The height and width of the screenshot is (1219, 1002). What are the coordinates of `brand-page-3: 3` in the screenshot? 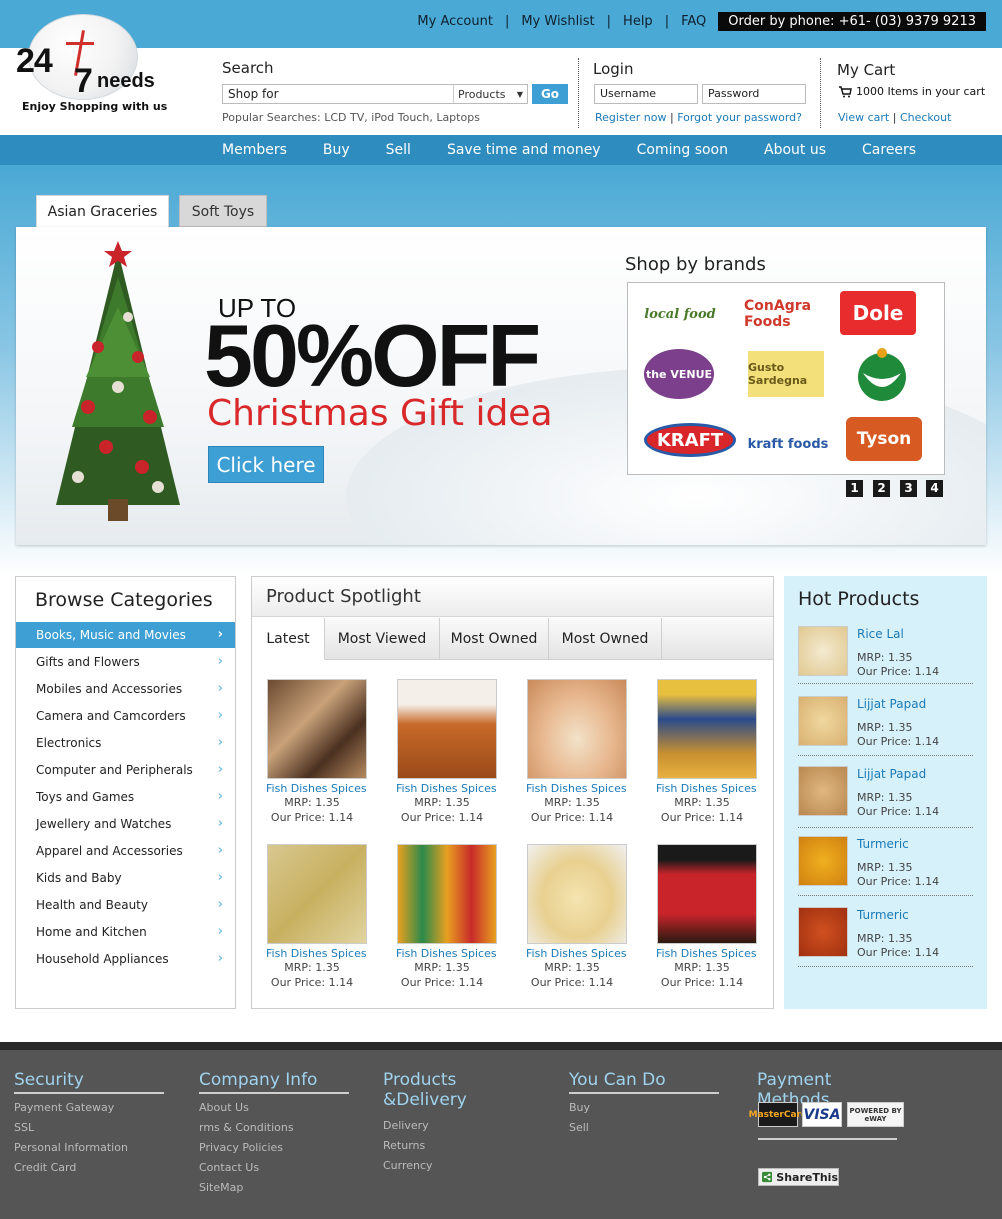 It's located at (908, 488).